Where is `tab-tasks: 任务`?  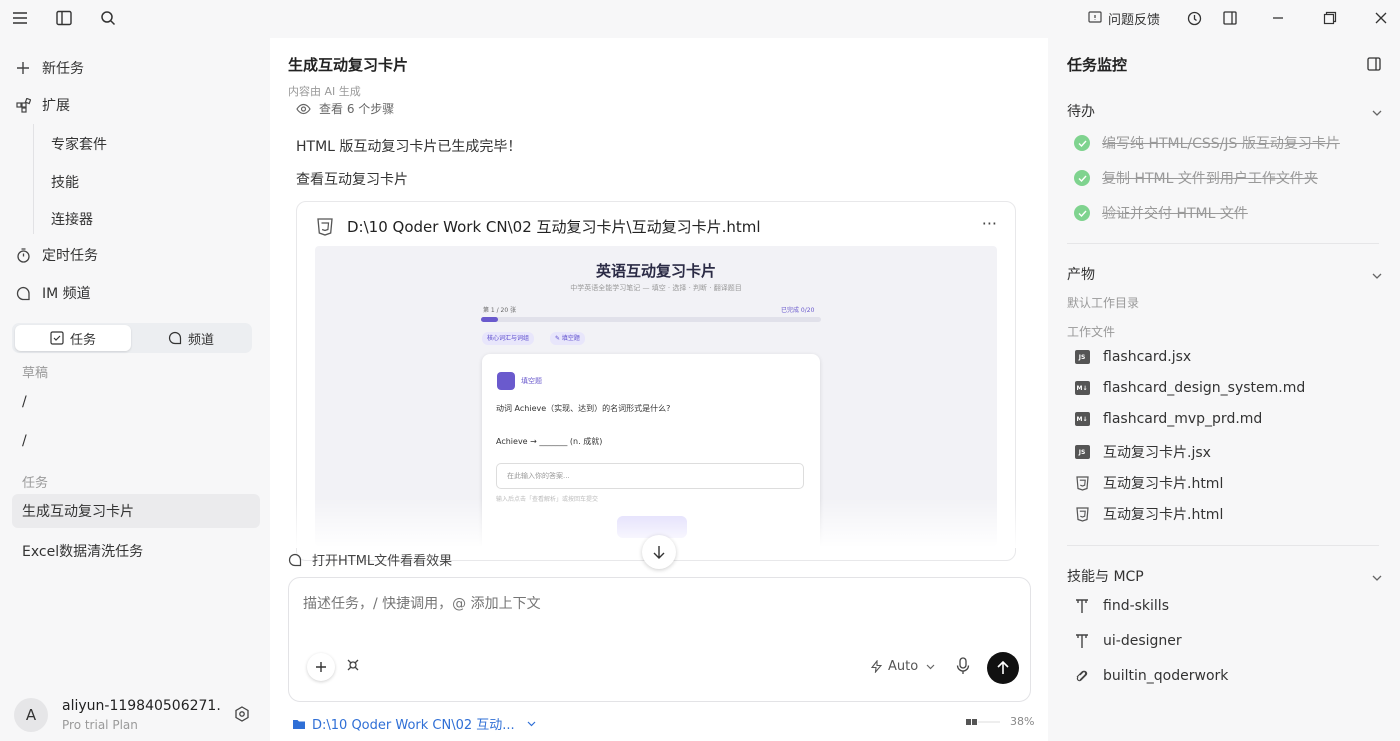
tab-tasks: 任务 is located at coordinates (73, 338).